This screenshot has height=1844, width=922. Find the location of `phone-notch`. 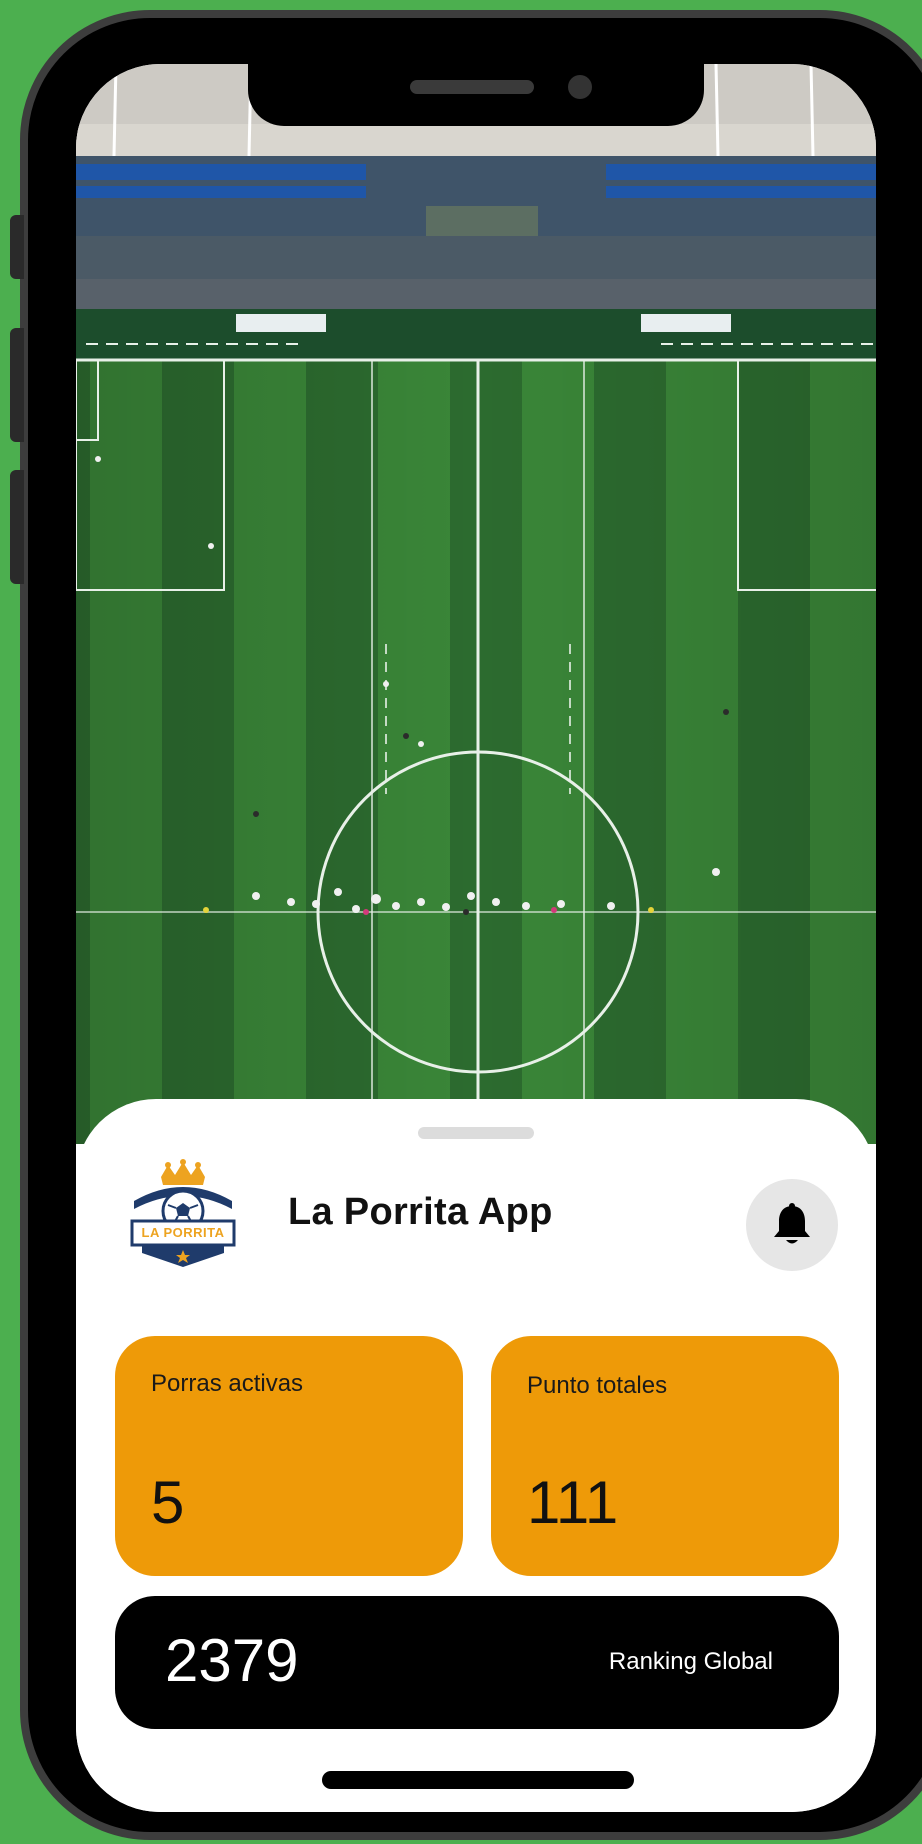

phone-notch is located at coordinates (476, 95).